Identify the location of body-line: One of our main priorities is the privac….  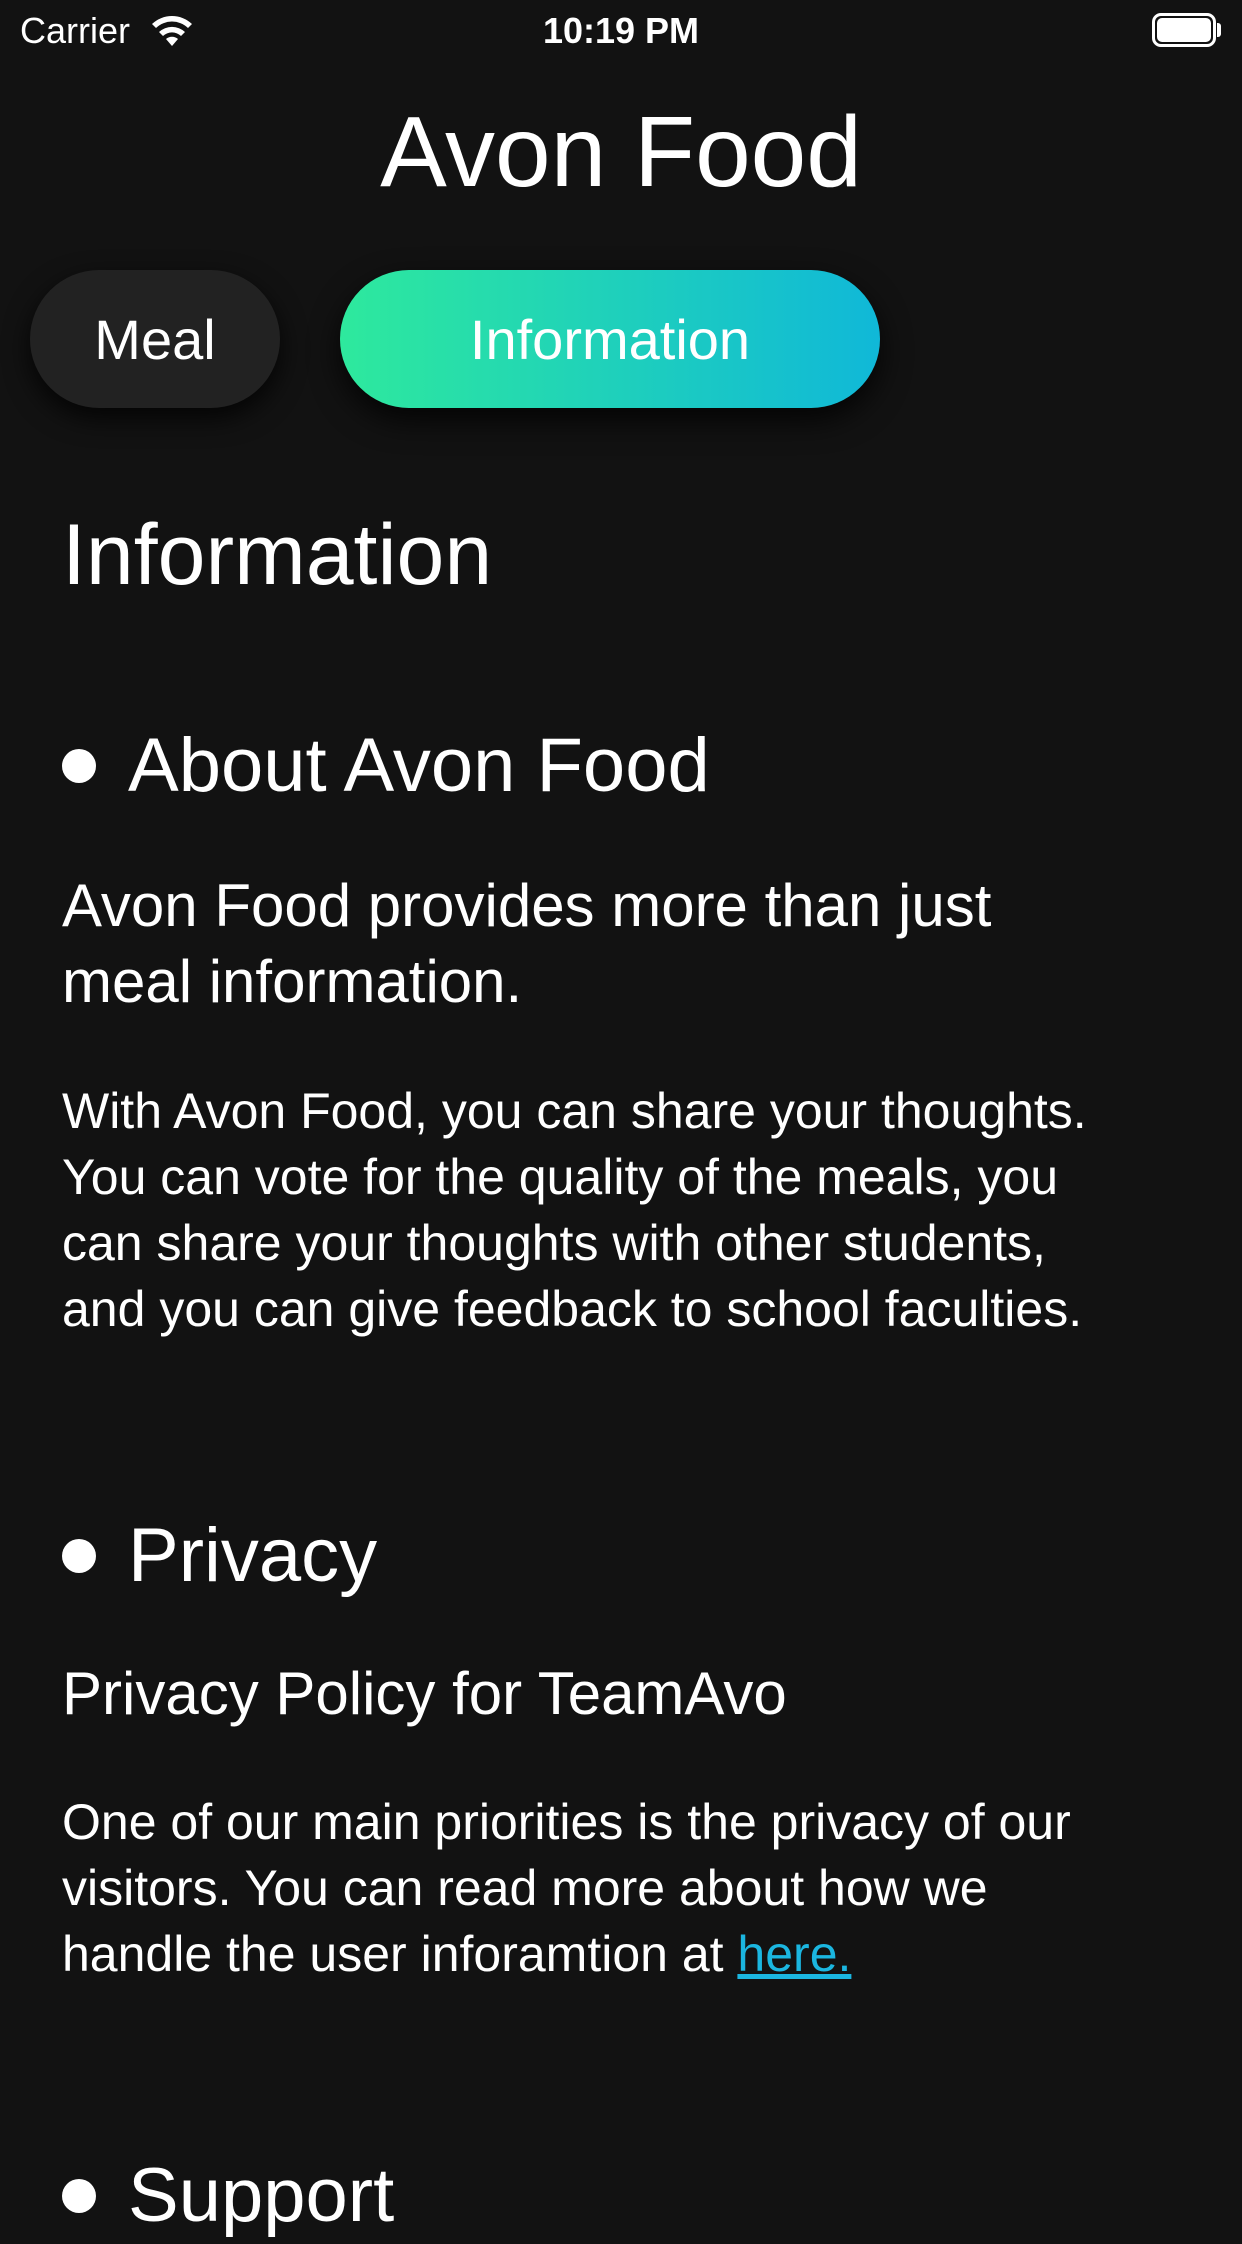
(566, 1822).